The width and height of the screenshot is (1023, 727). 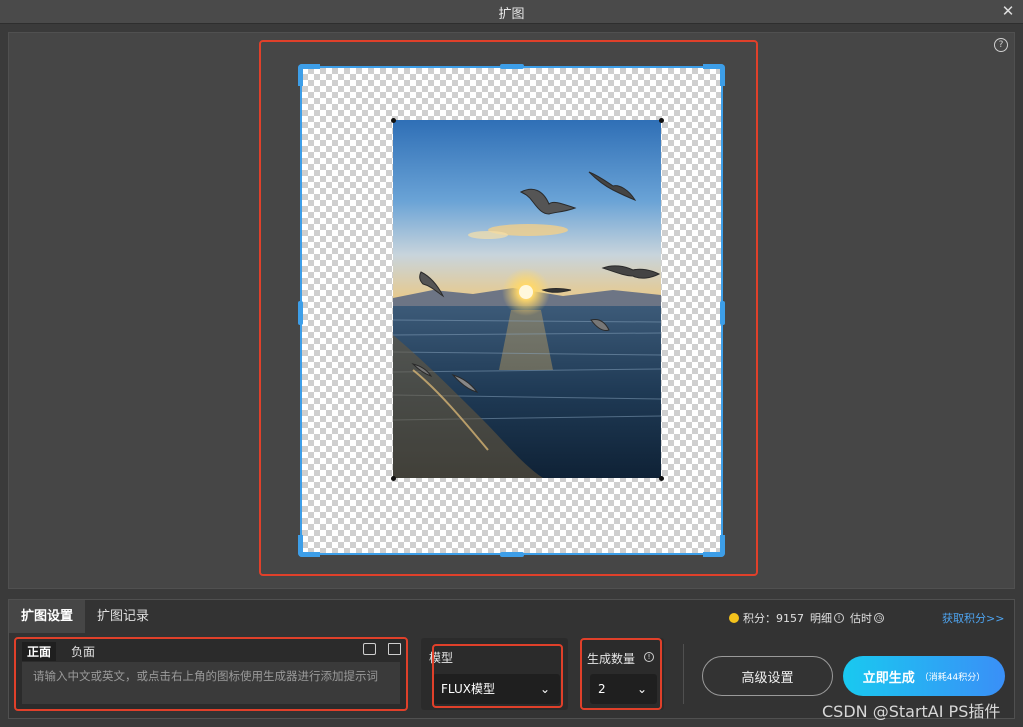 What do you see at coordinates (1001, 45) in the screenshot?
I see `help-icon: ?` at bounding box center [1001, 45].